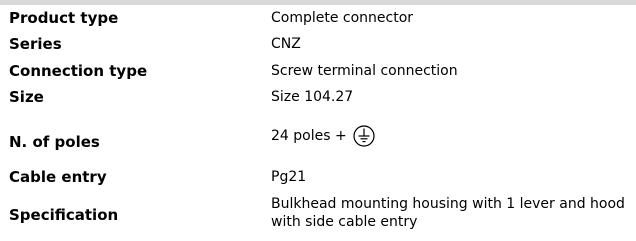 This screenshot has width=636, height=241. What do you see at coordinates (78, 71) in the screenshot?
I see `spec-key: Connection type` at bounding box center [78, 71].